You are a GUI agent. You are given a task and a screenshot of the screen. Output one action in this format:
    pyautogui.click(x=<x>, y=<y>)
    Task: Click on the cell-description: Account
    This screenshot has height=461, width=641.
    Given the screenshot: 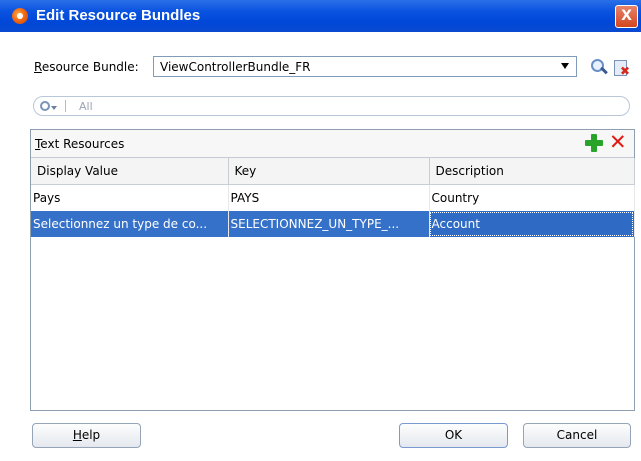 What is the action you would take?
    pyautogui.click(x=532, y=224)
    